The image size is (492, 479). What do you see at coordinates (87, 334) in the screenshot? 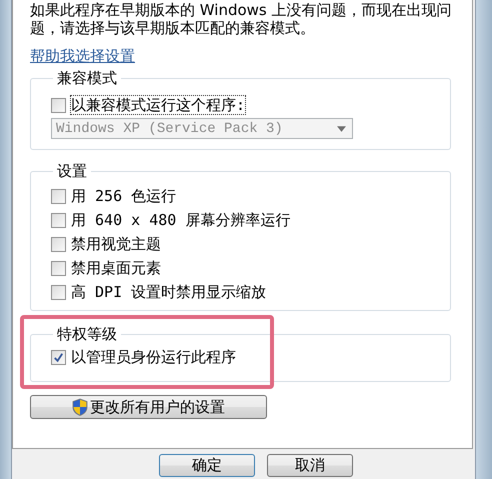
I see `group-title: 特权等级` at bounding box center [87, 334].